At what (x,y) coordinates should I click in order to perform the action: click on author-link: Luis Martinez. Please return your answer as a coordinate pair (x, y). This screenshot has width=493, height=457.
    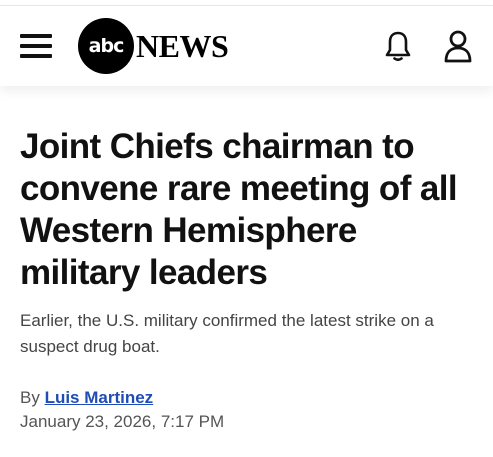
    Looking at the image, I should click on (99, 397).